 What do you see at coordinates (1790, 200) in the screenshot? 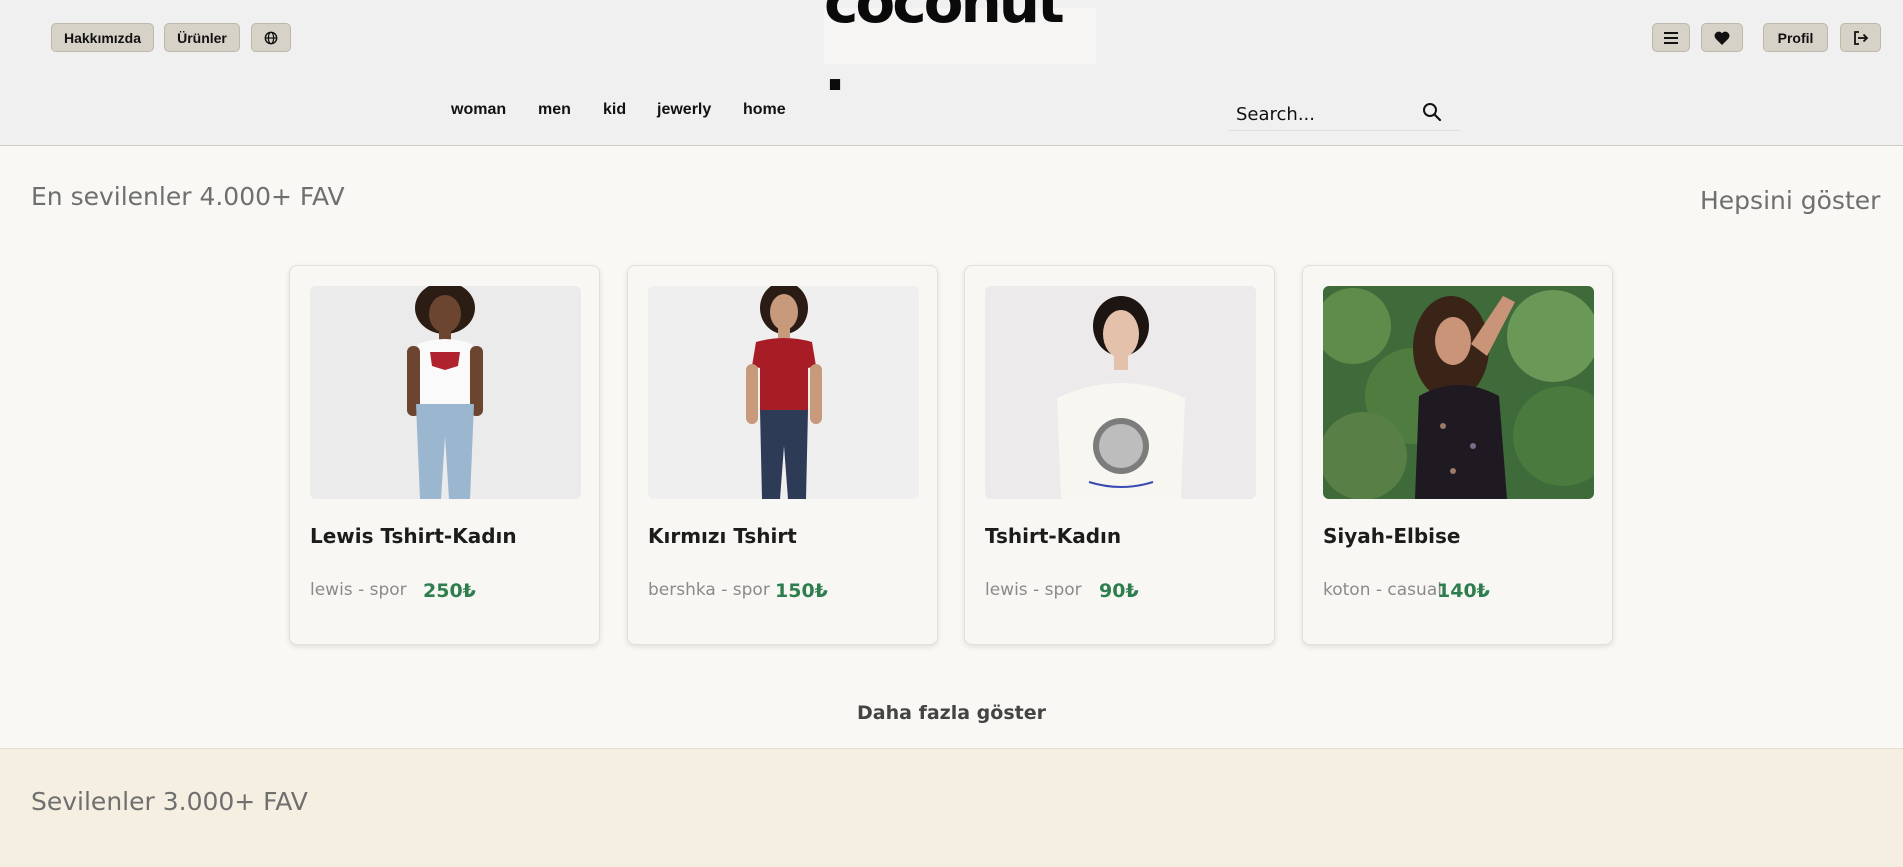
I see `show-all-link: Hepsini göster` at bounding box center [1790, 200].